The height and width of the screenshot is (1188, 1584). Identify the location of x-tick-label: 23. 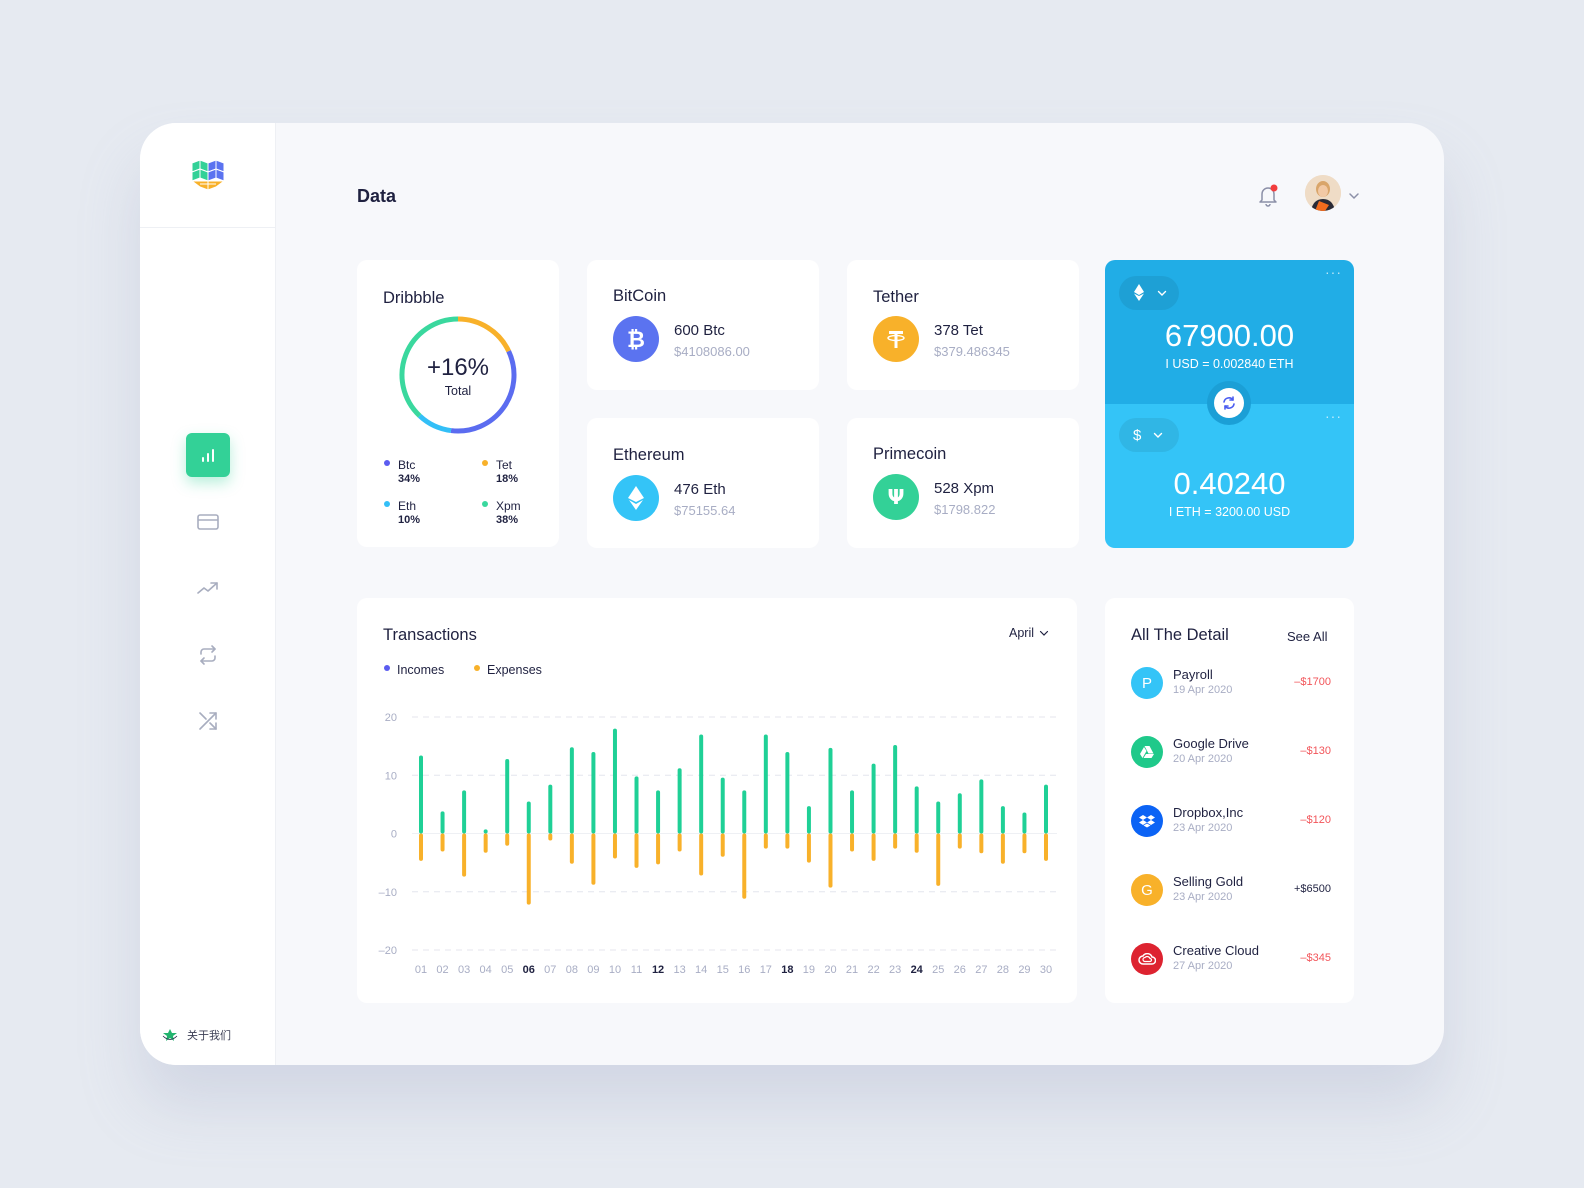
(895, 970).